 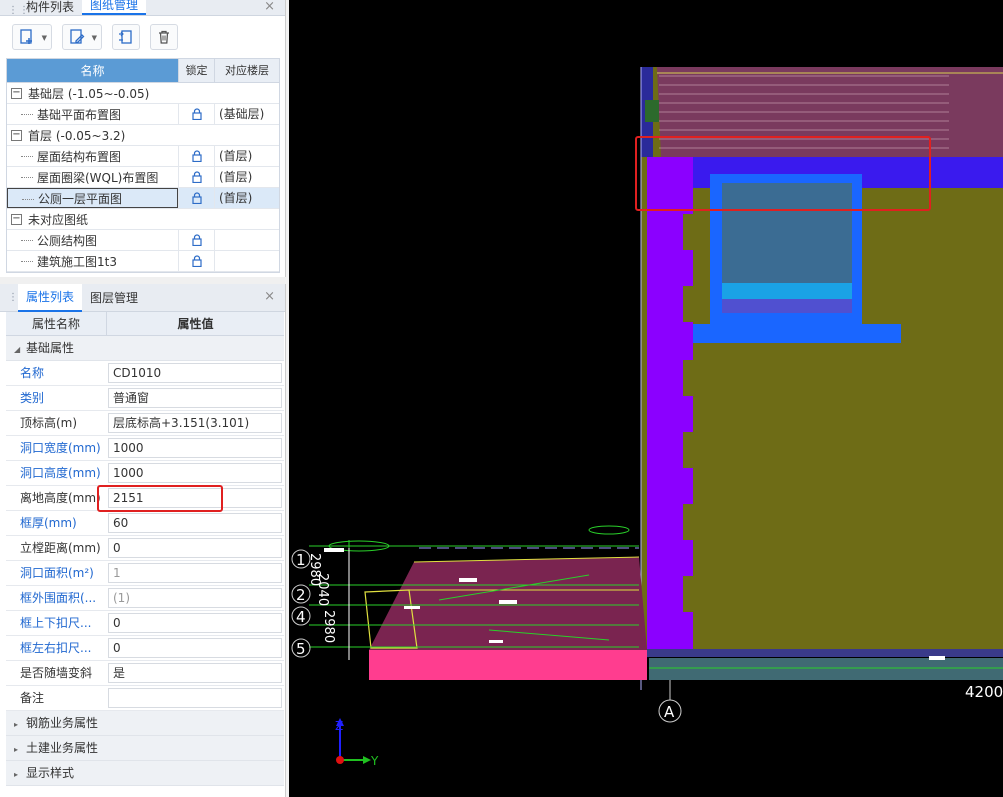 I want to click on axis-label: 2, so click(x=301, y=595).